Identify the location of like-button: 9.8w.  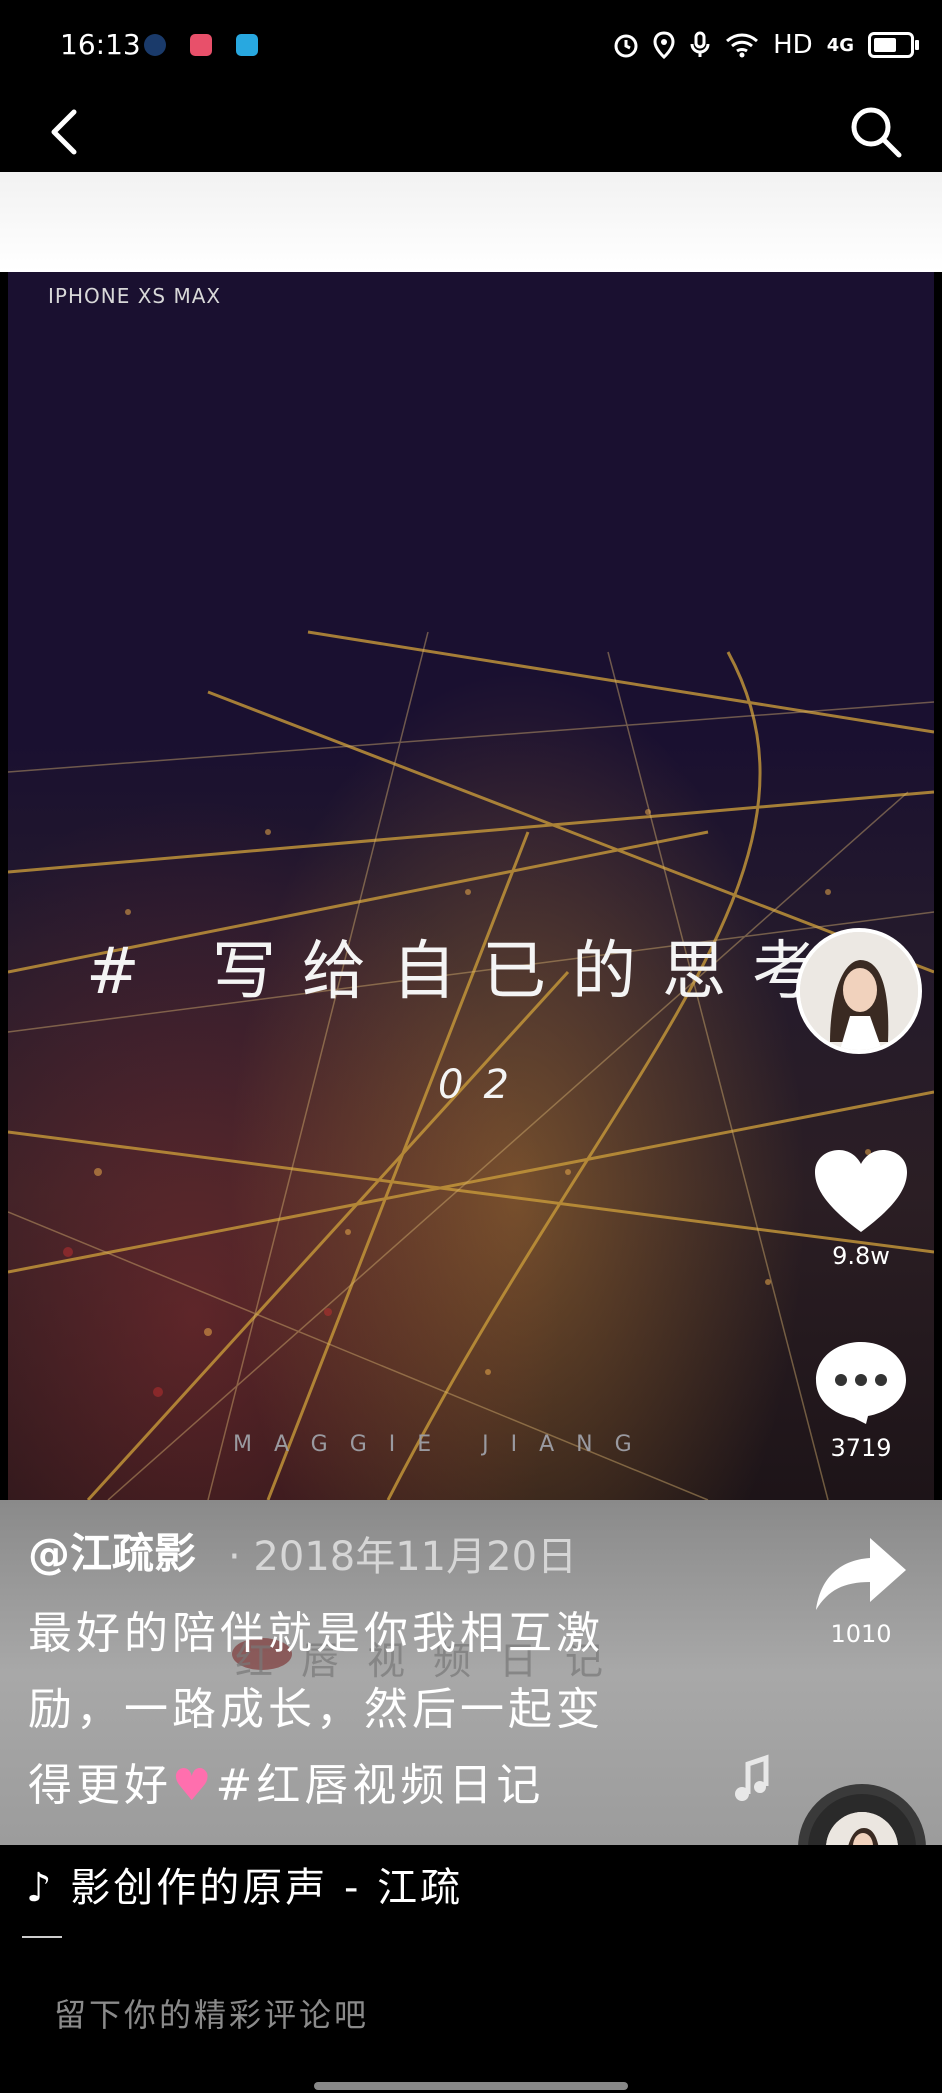
(861, 1209).